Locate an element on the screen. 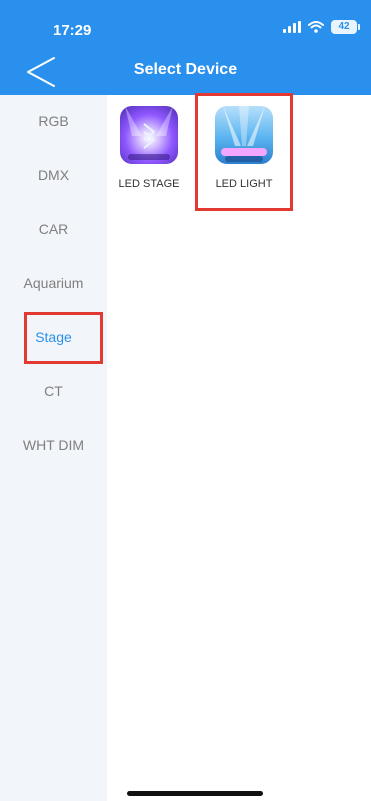 The image size is (371, 801). status-icons: 42 is located at coordinates (321, 27).